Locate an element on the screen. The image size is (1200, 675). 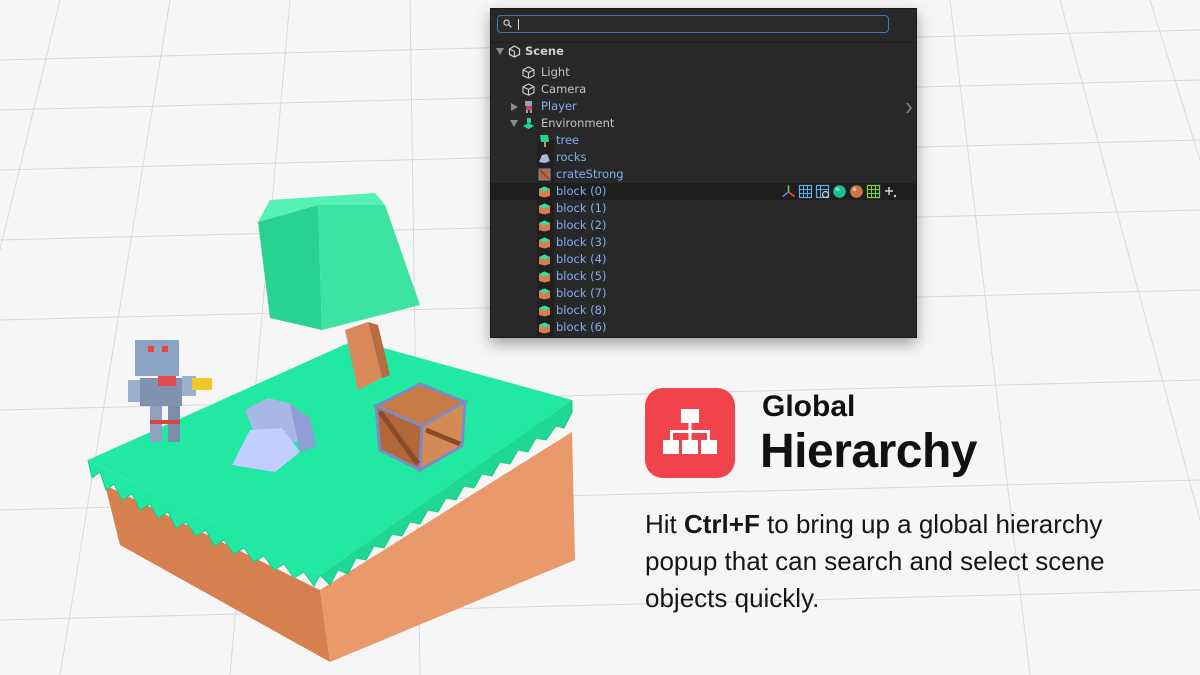
title-line-1: Global is located at coordinates (809, 406).